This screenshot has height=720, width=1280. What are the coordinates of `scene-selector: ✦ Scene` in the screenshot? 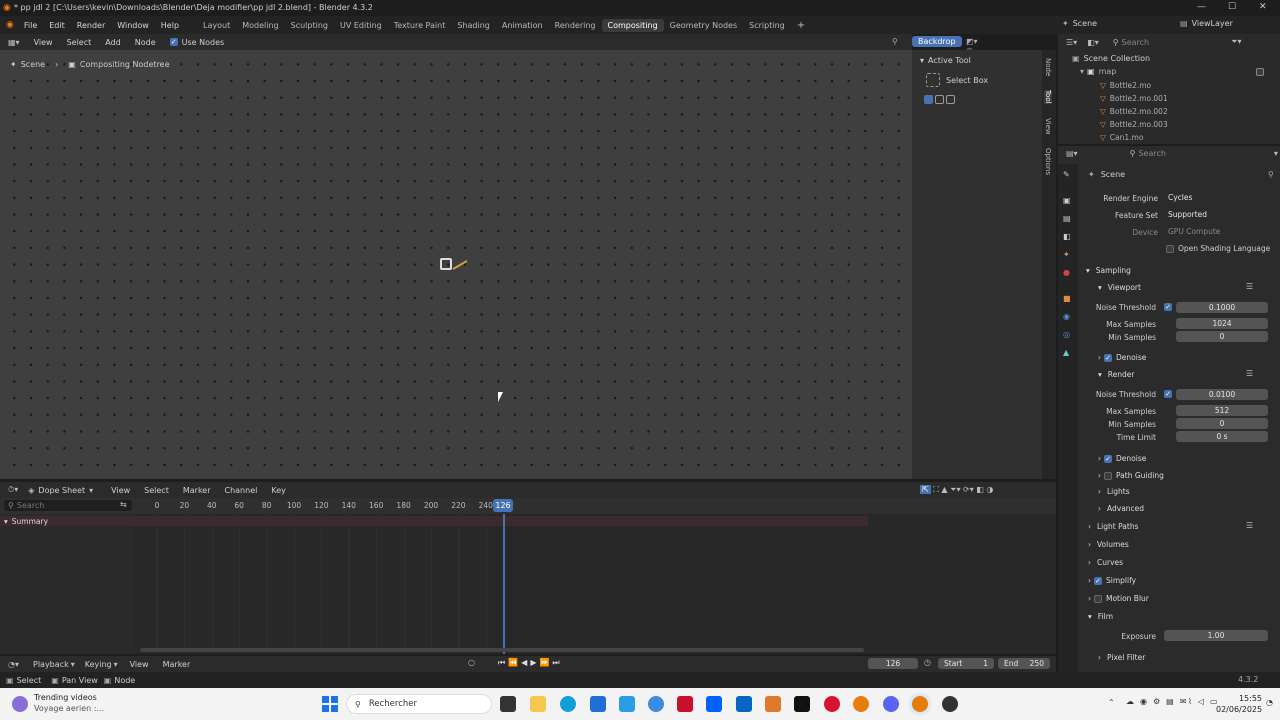 It's located at (1079, 23).